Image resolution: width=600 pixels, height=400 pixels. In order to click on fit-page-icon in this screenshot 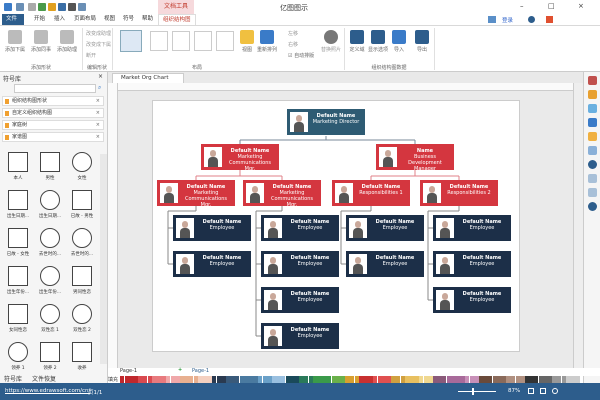, I will do `click(531, 391)`.